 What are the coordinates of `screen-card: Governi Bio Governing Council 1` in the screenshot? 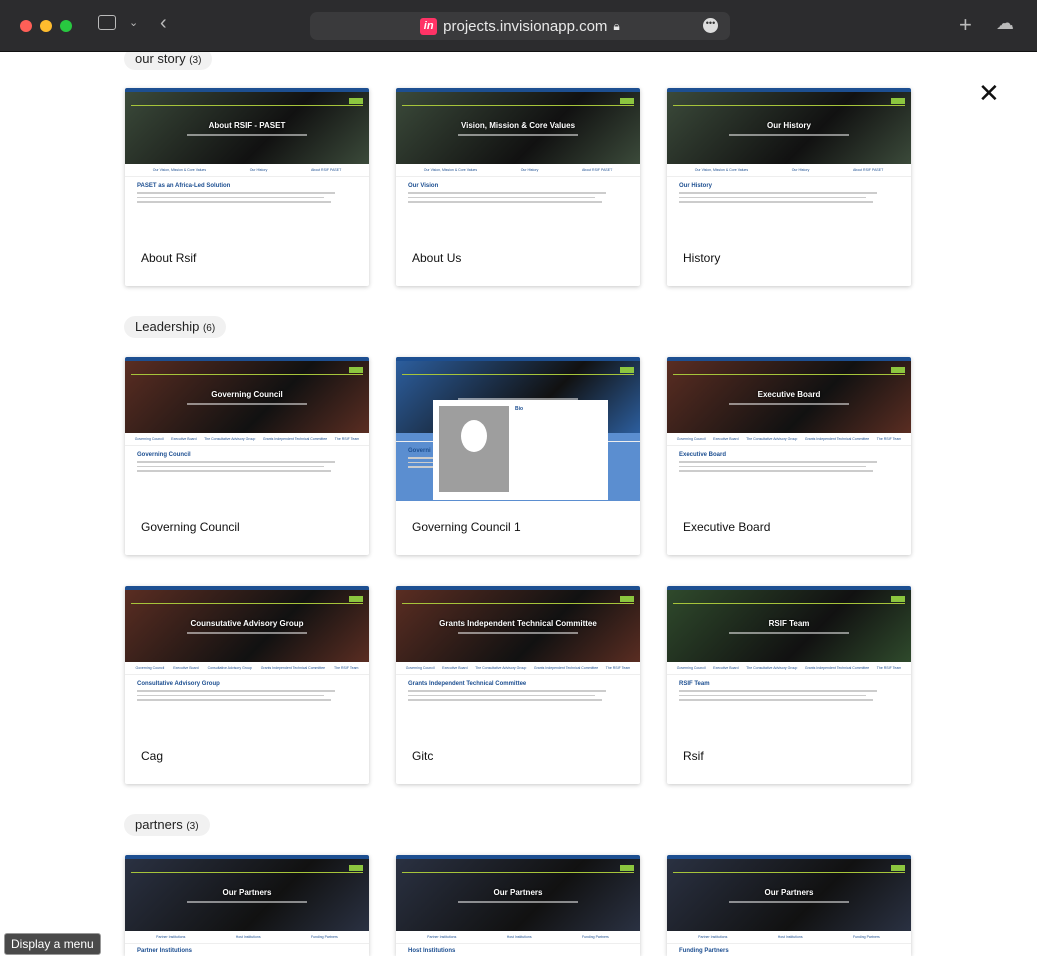 It's located at (518, 456).